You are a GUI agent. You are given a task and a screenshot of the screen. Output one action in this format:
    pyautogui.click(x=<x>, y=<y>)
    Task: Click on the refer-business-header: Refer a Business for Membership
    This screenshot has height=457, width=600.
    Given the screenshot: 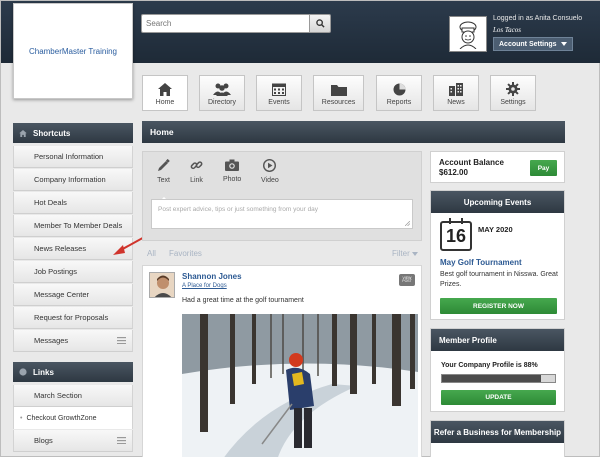 What is the action you would take?
    pyautogui.click(x=497, y=432)
    